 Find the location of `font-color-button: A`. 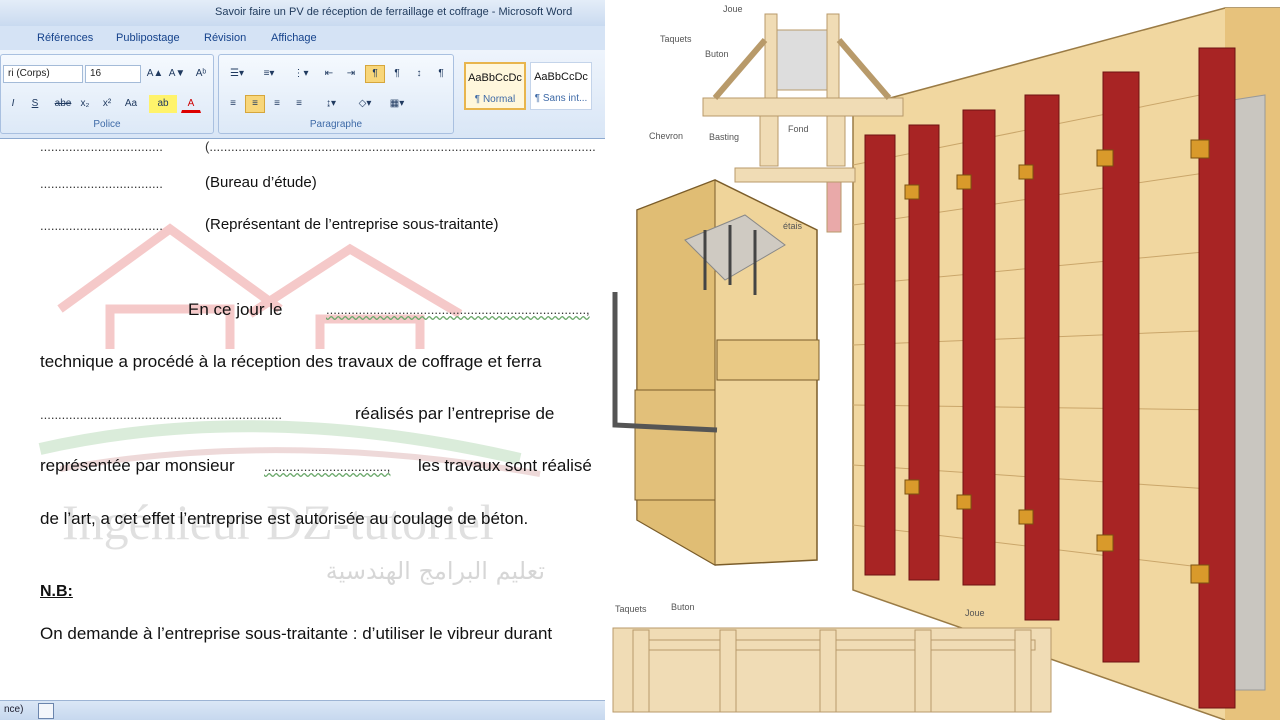

font-color-button: A is located at coordinates (191, 104).